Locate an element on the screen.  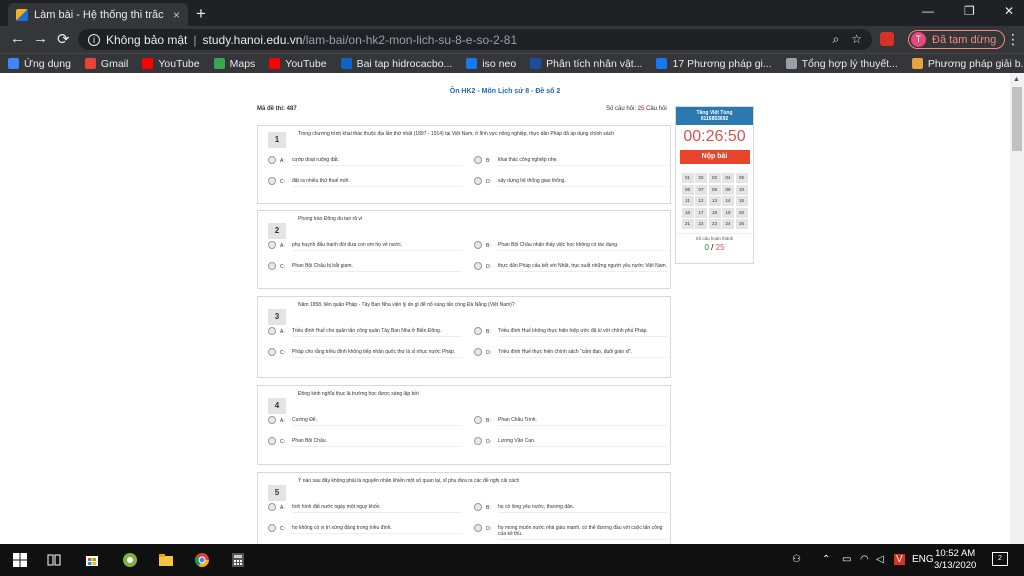
bookmark-star-icon: ☆ is located at coordinates (856, 39).